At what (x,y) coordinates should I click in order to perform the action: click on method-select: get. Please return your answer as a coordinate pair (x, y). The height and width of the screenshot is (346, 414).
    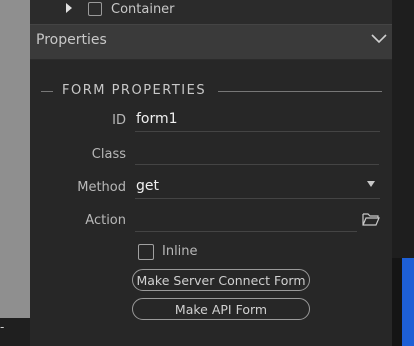
    Looking at the image, I should click on (257, 188).